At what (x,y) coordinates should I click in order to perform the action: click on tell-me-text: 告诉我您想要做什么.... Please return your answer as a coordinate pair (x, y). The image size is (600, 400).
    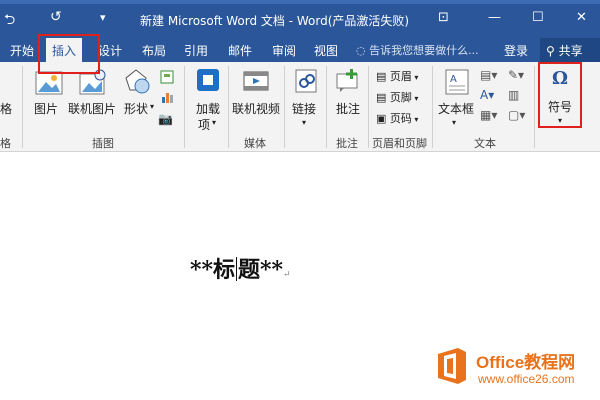
    Looking at the image, I should click on (424, 50).